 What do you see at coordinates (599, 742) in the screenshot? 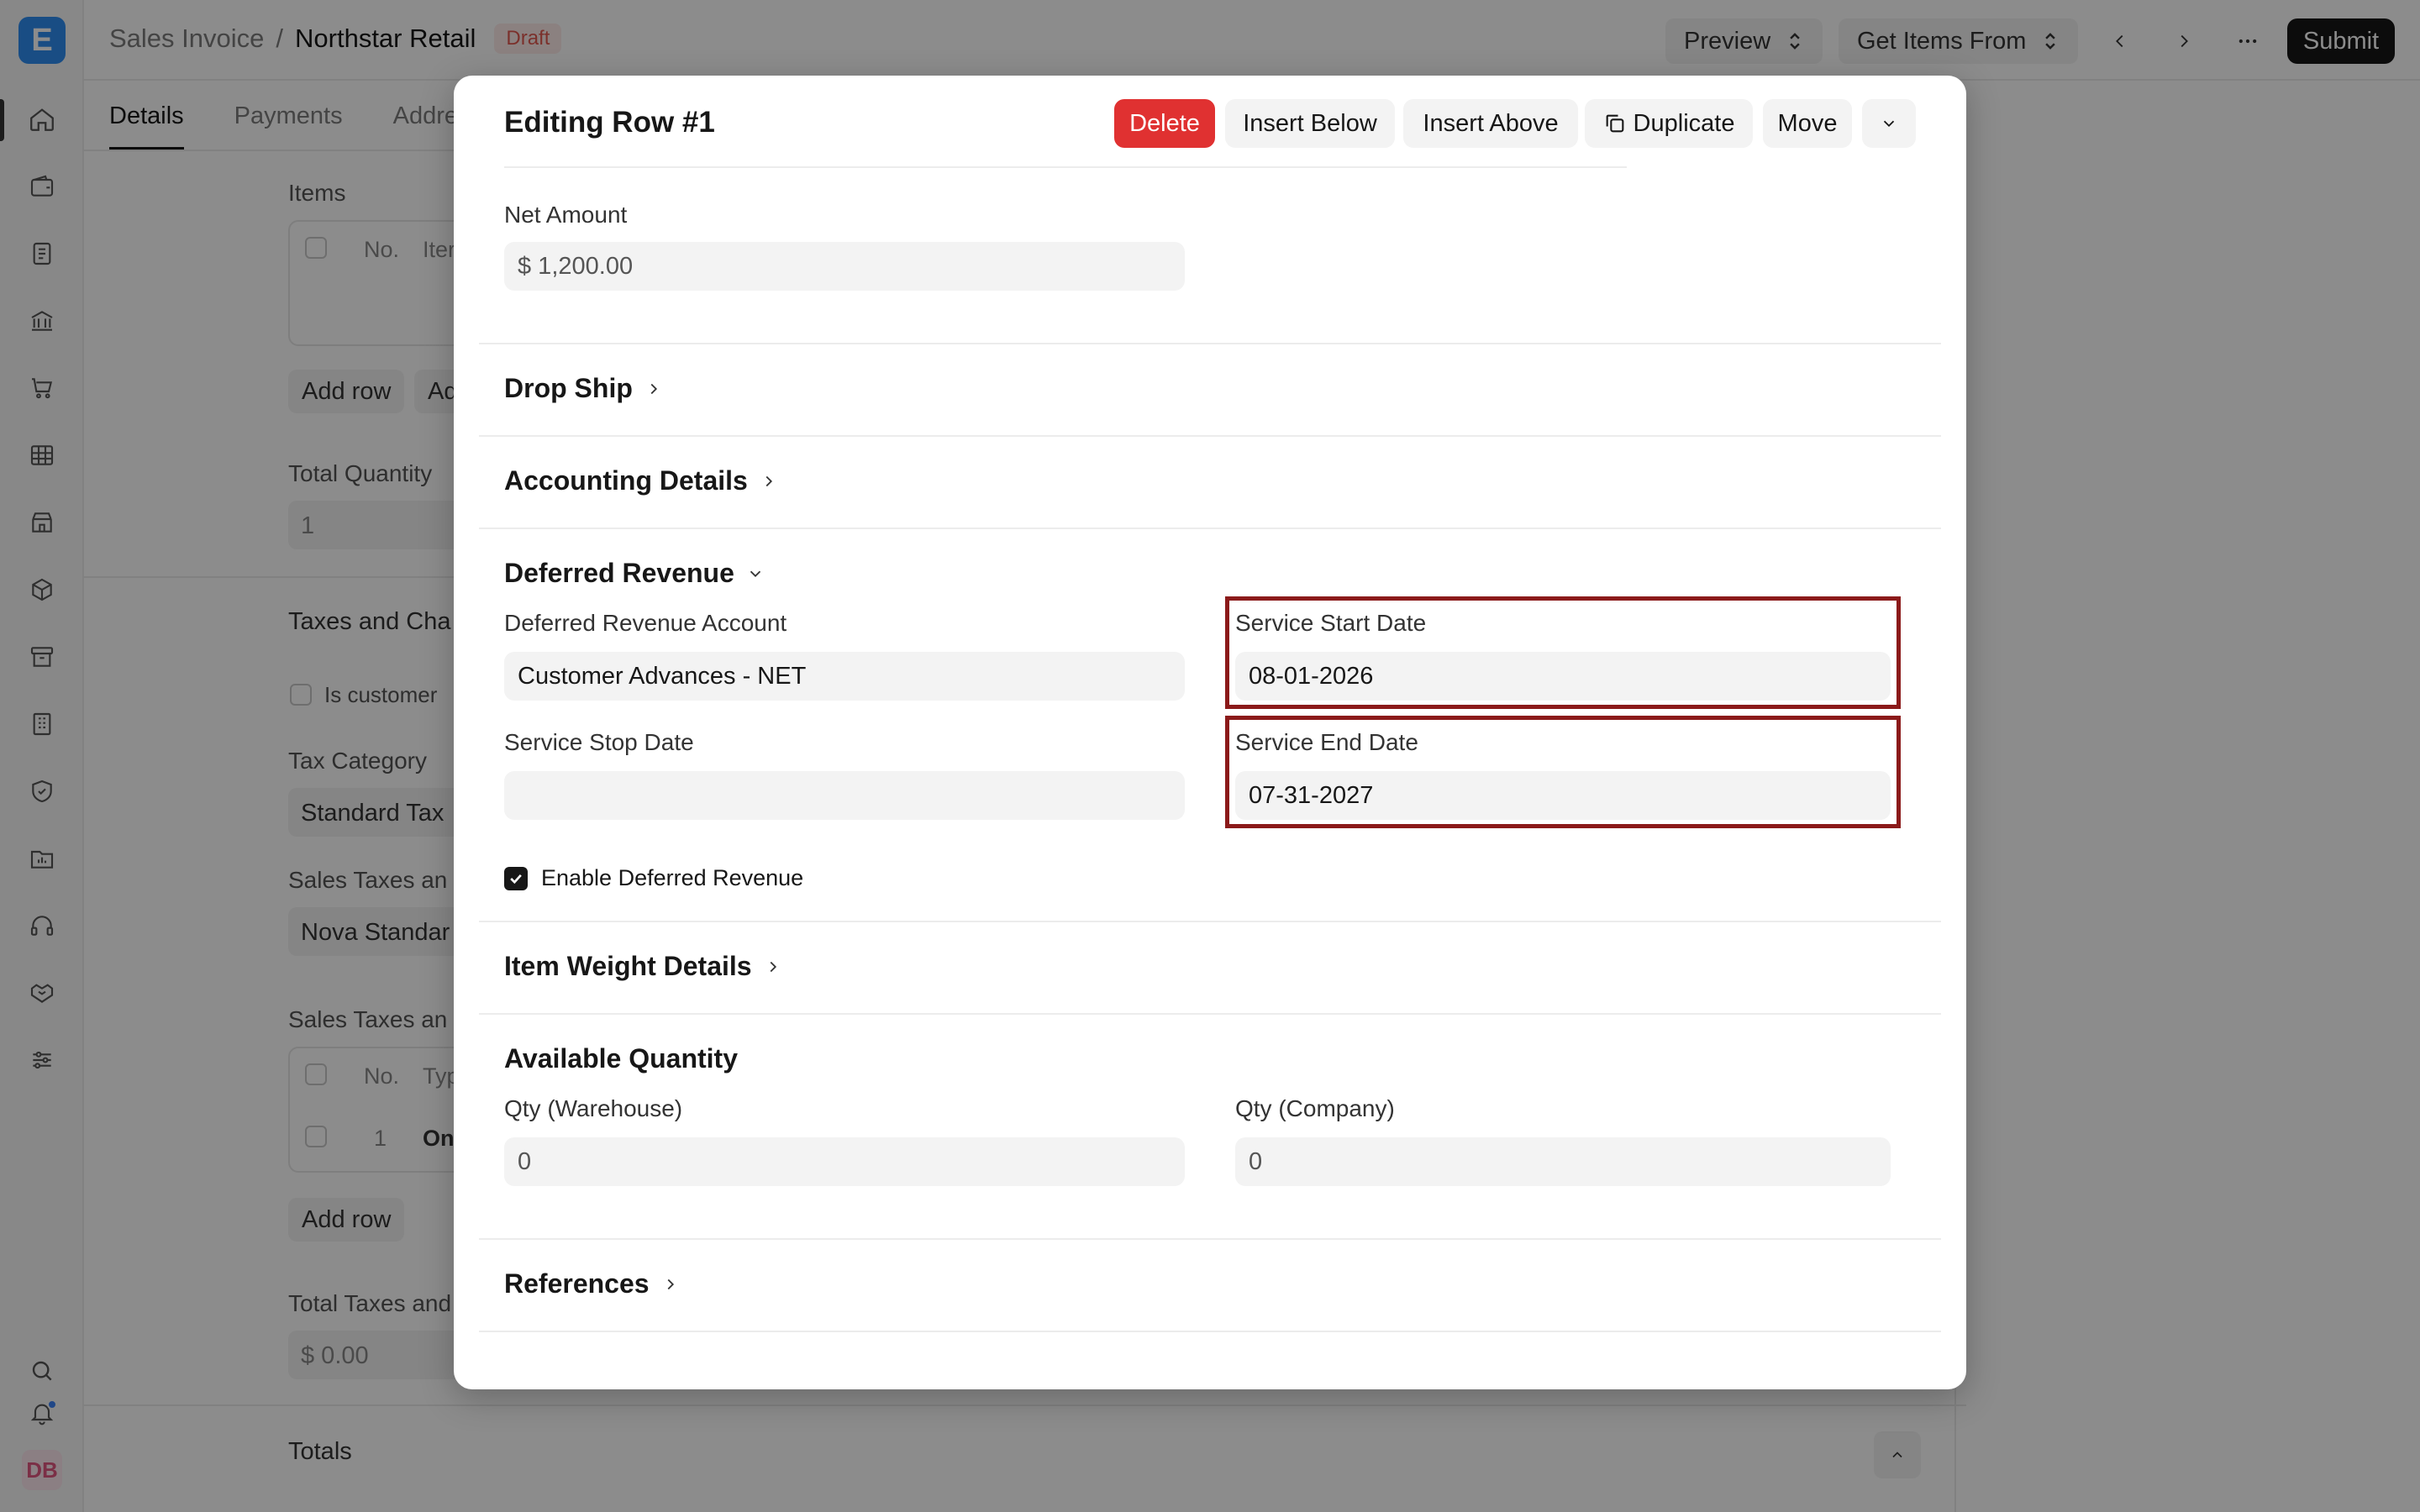
I see `service-stop-date-label: Service Stop Date` at bounding box center [599, 742].